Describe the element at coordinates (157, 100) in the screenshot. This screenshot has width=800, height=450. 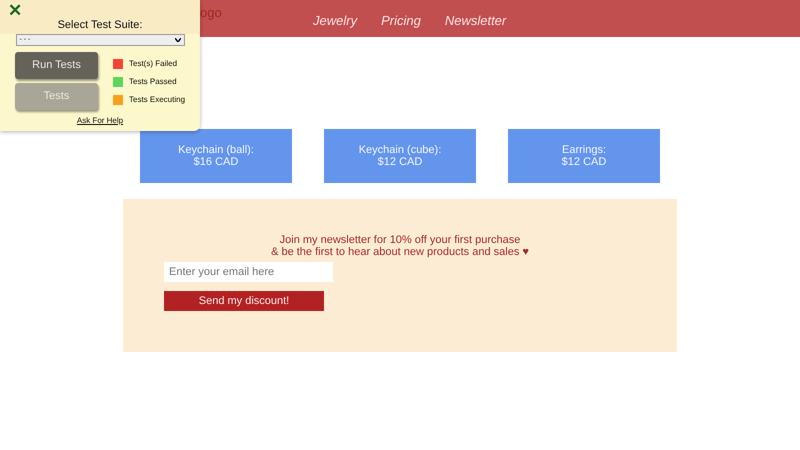
I see `legend-label: Tests Executing` at that location.